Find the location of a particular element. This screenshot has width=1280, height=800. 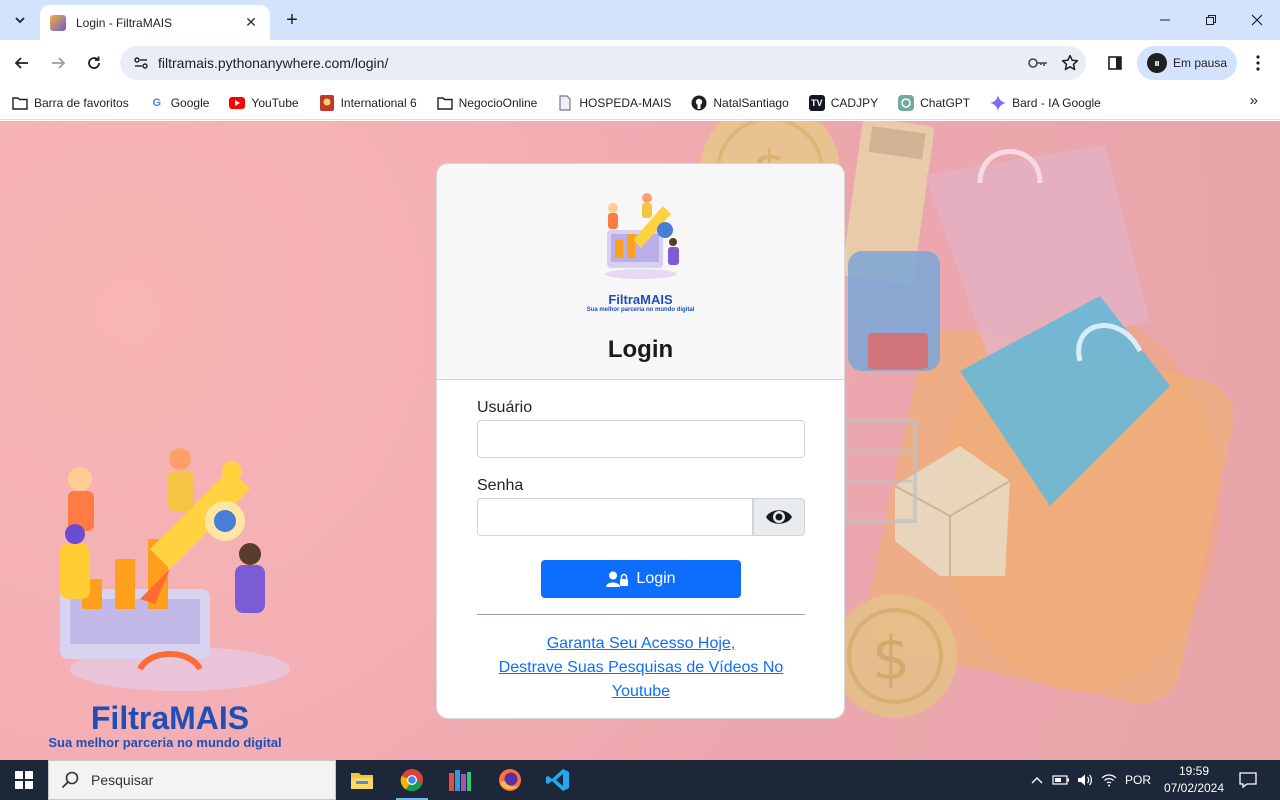

toggle-password-button is located at coordinates (779, 517).